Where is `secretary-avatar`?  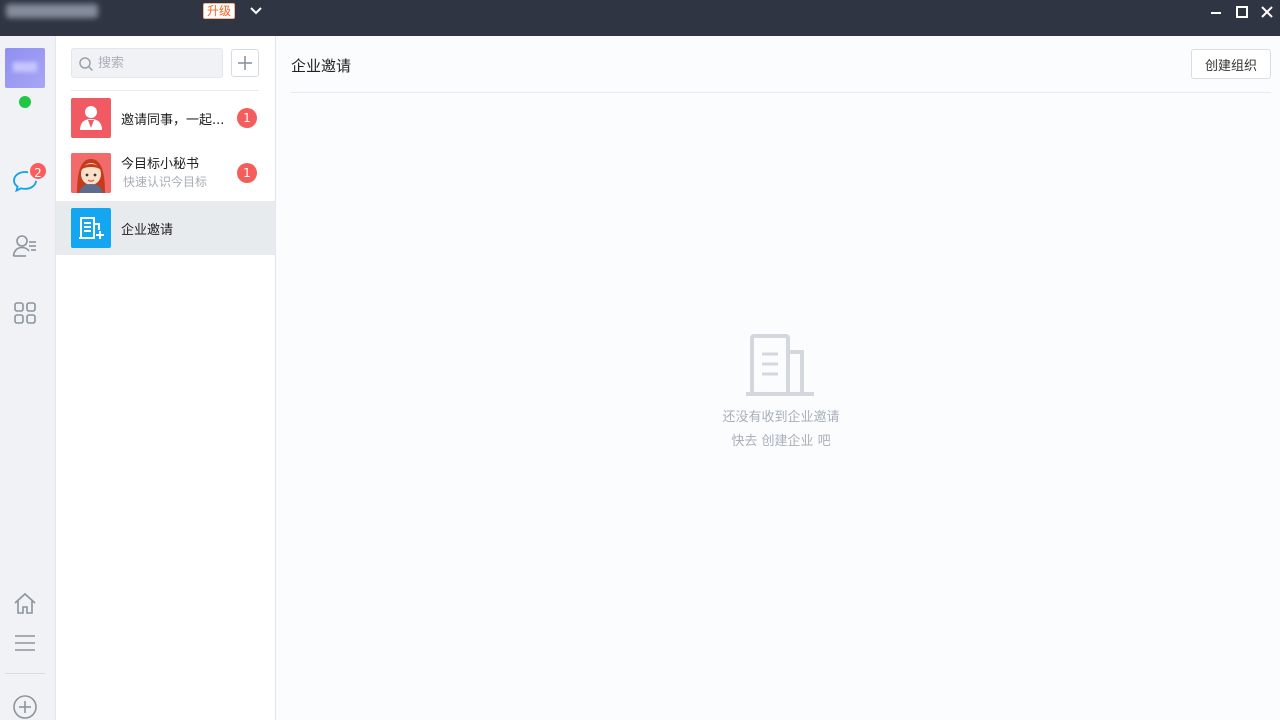 secretary-avatar is located at coordinates (91, 173).